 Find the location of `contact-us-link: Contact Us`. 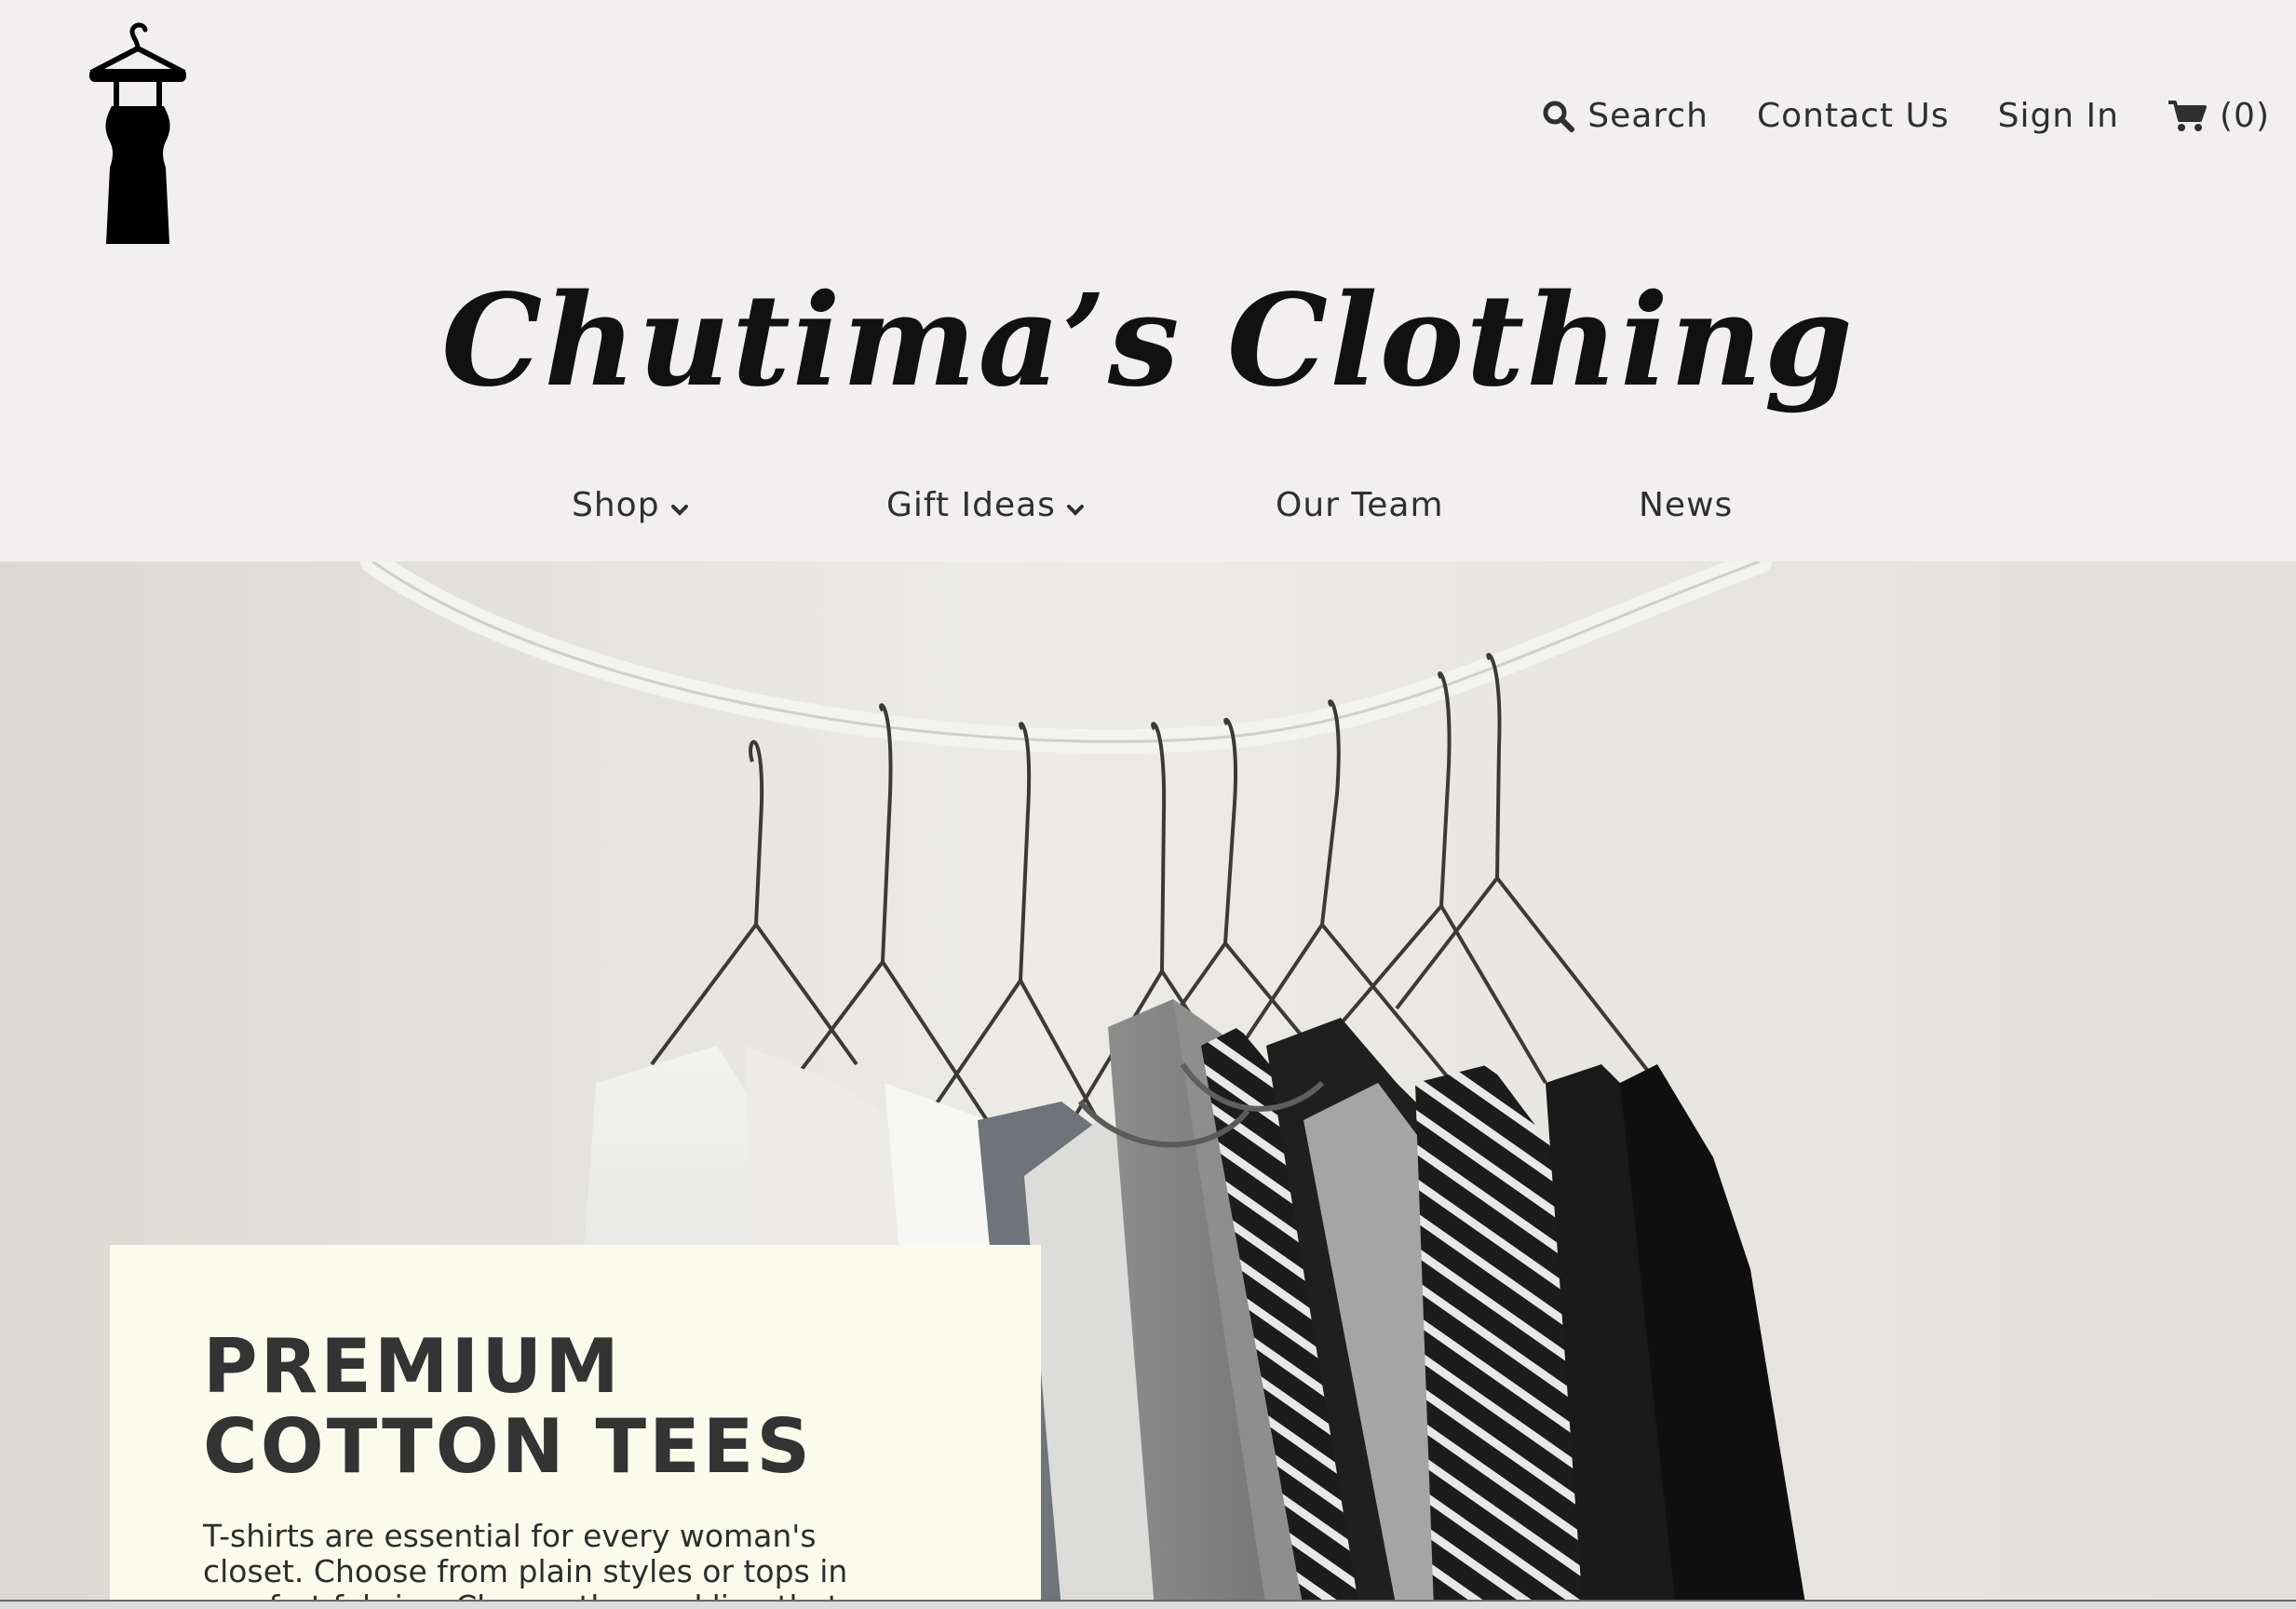

contact-us-link: Contact Us is located at coordinates (1853, 116).